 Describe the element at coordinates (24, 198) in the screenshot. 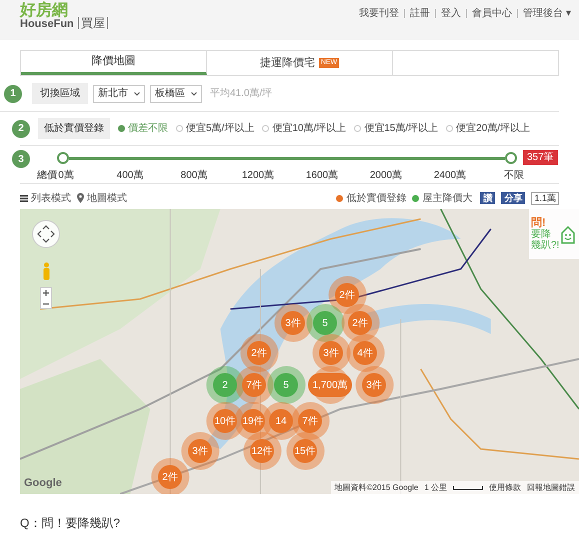

I see `list-icon` at that location.